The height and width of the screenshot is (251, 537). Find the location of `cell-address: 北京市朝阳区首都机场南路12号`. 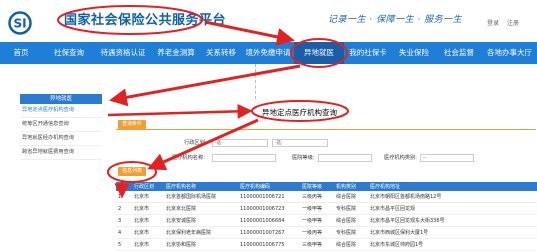

cell-address: 北京市朝阳区首都机场南路12号 is located at coordinates (452, 197).